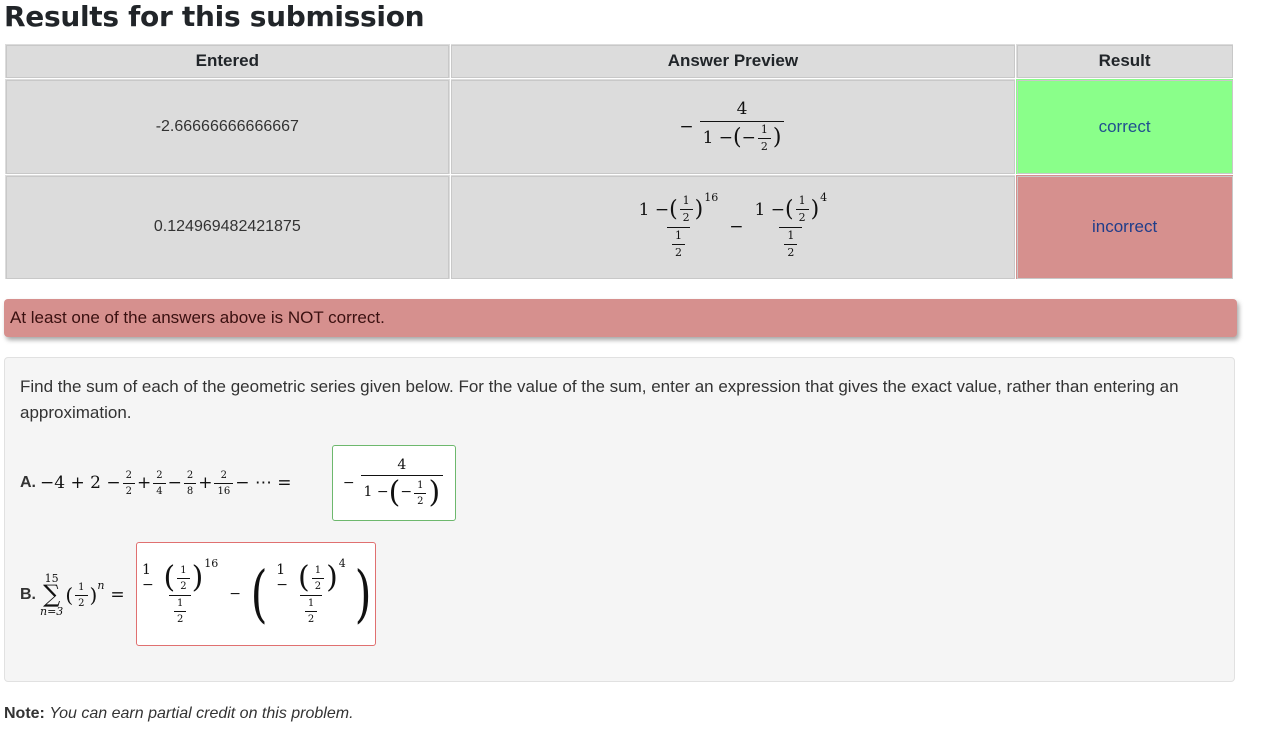  I want to click on series-b-expression: 15 ∑ n=3 (1 2) n =, so click(82, 595).